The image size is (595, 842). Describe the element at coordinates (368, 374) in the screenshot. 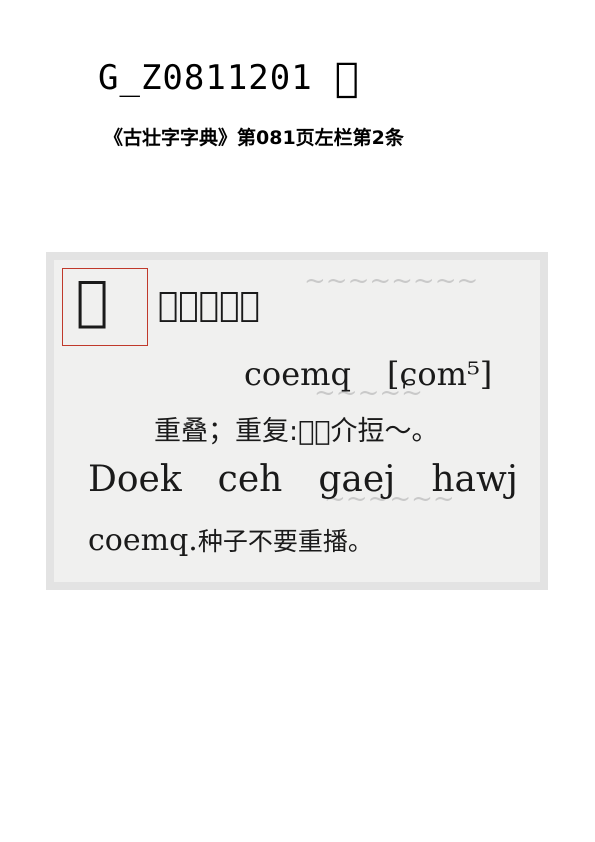

I see `pronunciation: coemq [ɕom⁵]` at that location.